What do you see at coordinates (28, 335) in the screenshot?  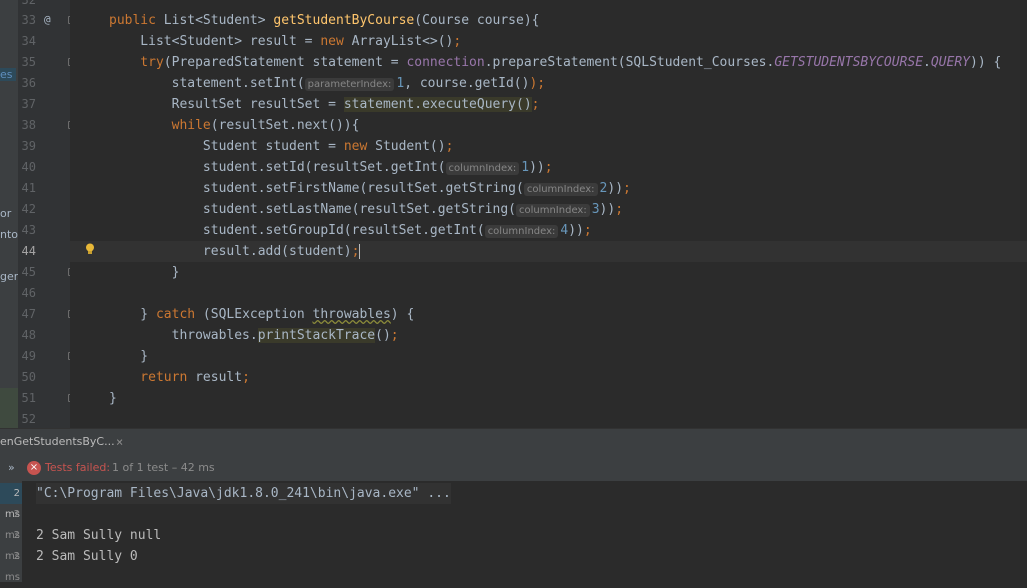 I see `line-number: 48` at bounding box center [28, 335].